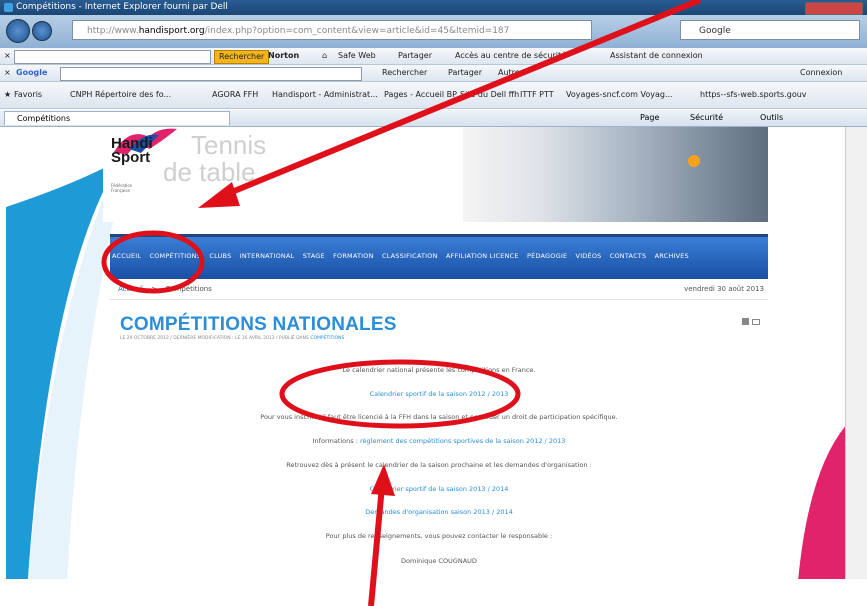 This screenshot has height=606, width=867. Describe the element at coordinates (400, 394) in the screenshot. I see `annotation-ellipse-calendar` at that location.